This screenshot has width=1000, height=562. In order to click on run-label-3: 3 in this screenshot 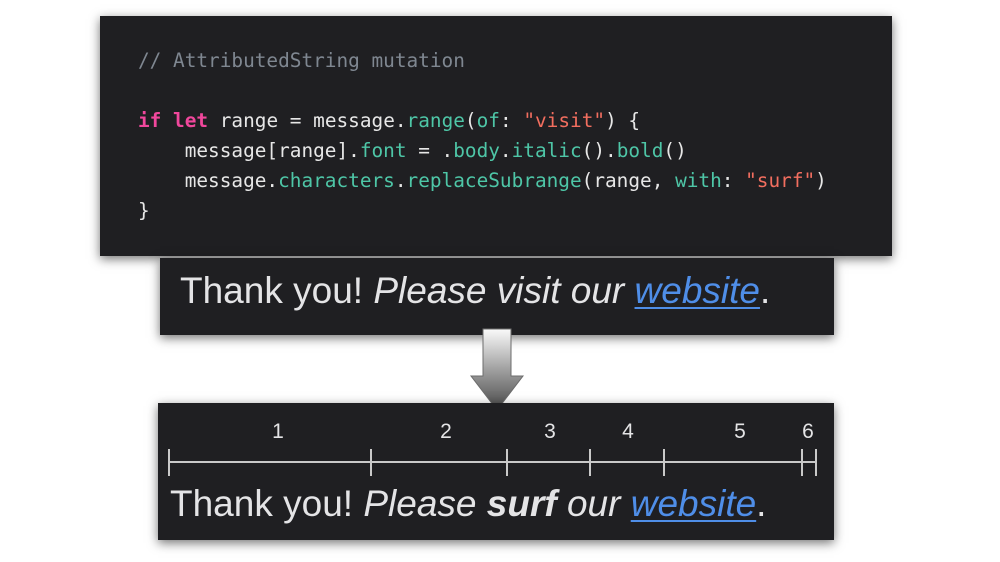, I will do `click(550, 431)`.